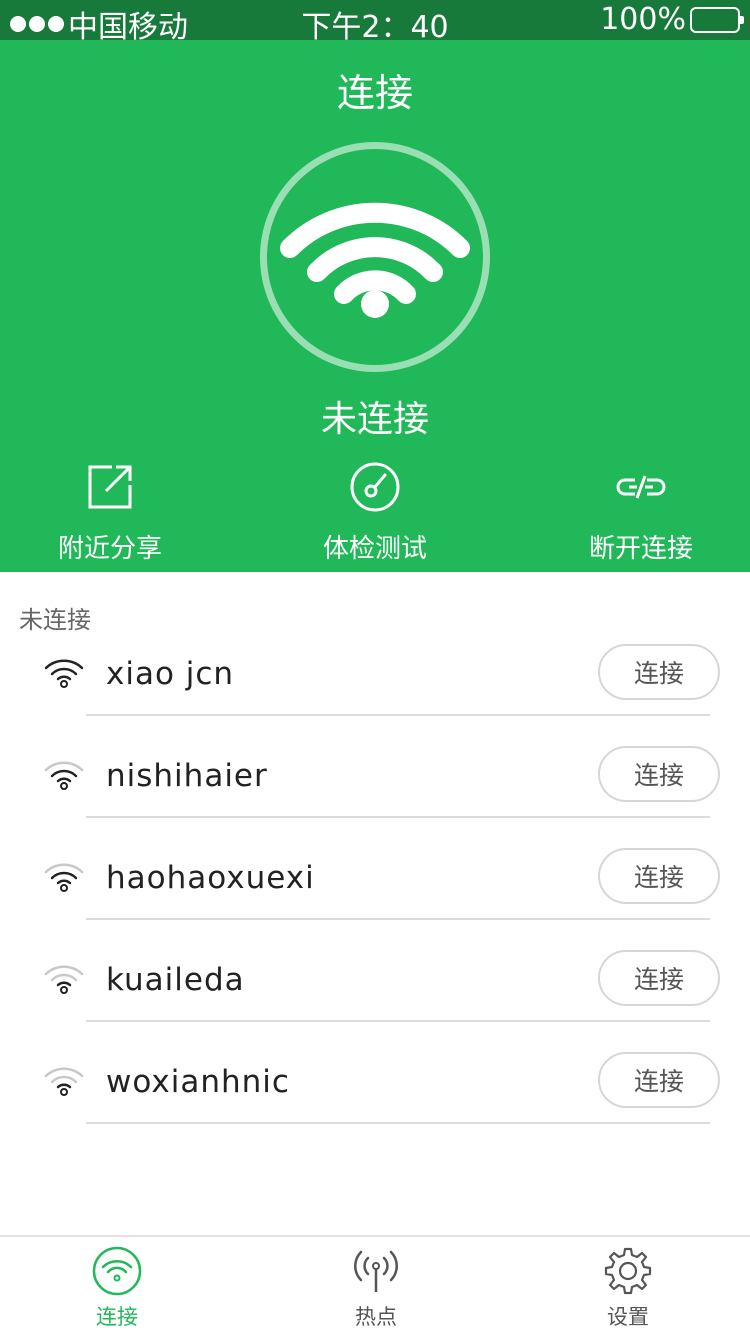 The width and height of the screenshot is (750, 1334). Describe the element at coordinates (374, 419) in the screenshot. I see `connection-status-text: 未连接` at that location.